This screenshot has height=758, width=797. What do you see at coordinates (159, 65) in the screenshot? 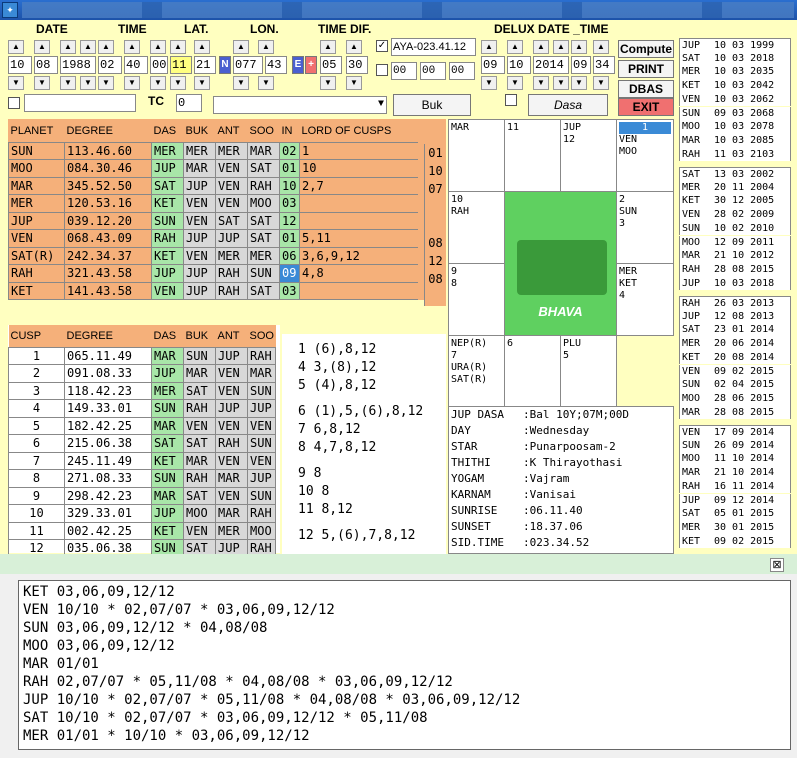
I see `second-field: 00` at bounding box center [159, 65].